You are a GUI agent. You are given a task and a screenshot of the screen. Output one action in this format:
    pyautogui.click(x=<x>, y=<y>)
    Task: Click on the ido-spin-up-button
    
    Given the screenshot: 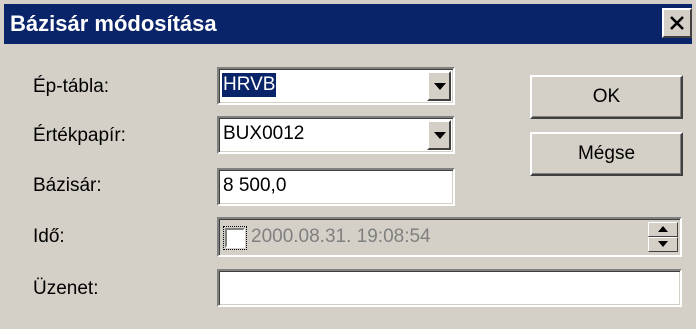 What is the action you would take?
    pyautogui.click(x=663, y=229)
    